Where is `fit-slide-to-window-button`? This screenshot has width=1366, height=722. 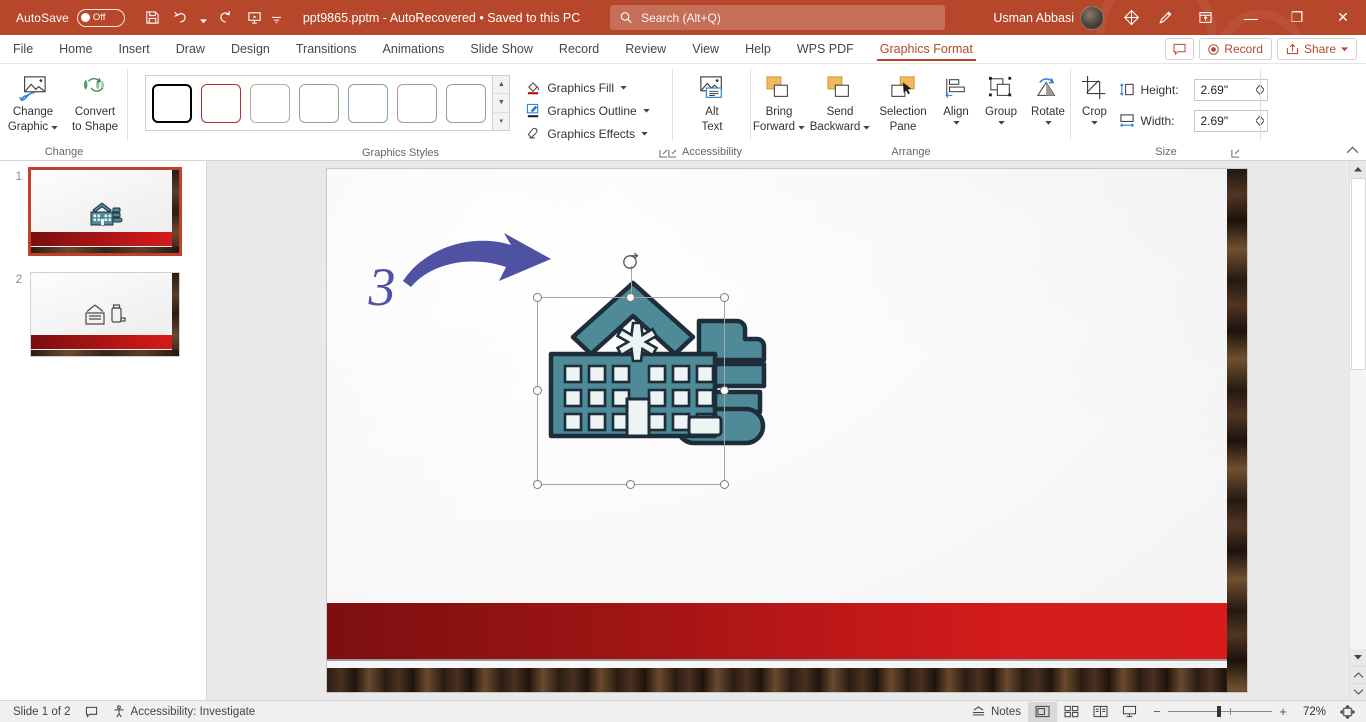
fit-slide-to-window-button is located at coordinates (1347, 712).